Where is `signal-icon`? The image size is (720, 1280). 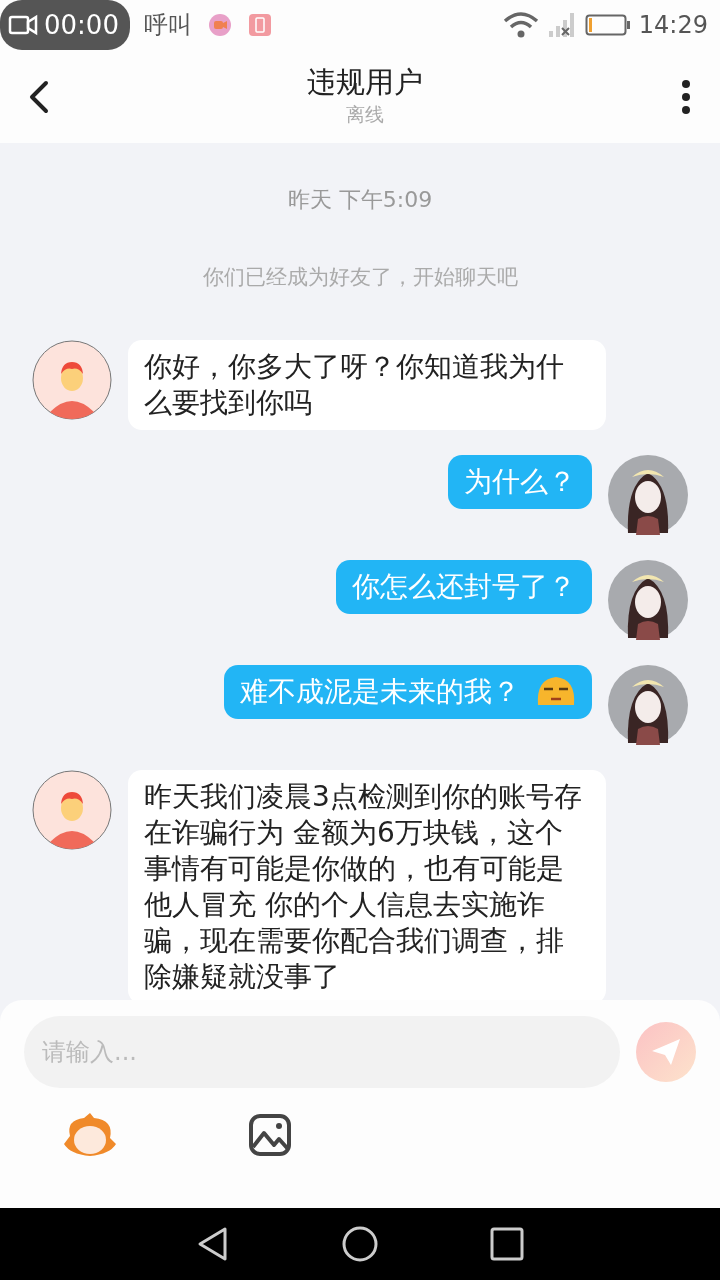 signal-icon is located at coordinates (561, 25).